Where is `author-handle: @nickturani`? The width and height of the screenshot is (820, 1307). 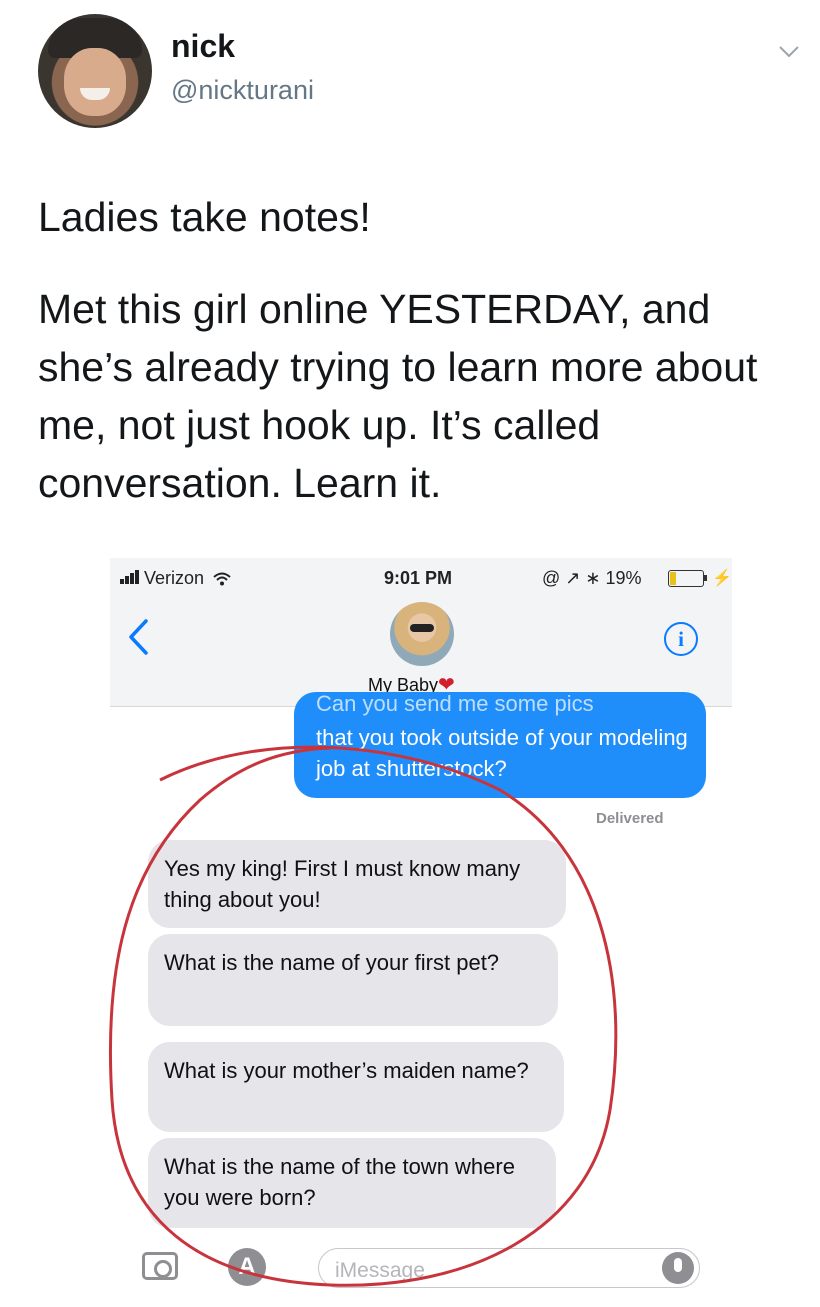 author-handle: @nickturani is located at coordinates (242, 90).